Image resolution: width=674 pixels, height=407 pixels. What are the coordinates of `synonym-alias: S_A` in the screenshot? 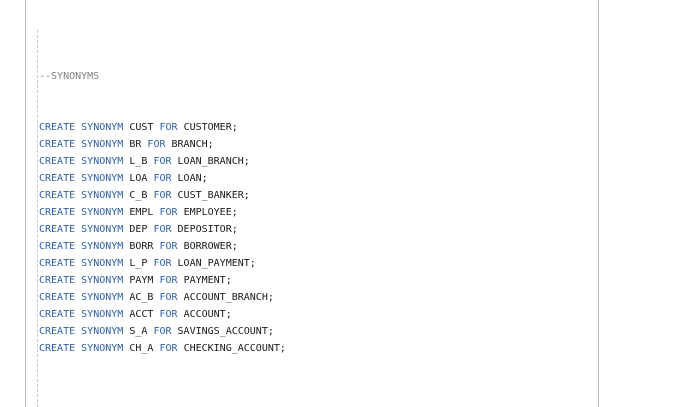 It's located at (138, 331).